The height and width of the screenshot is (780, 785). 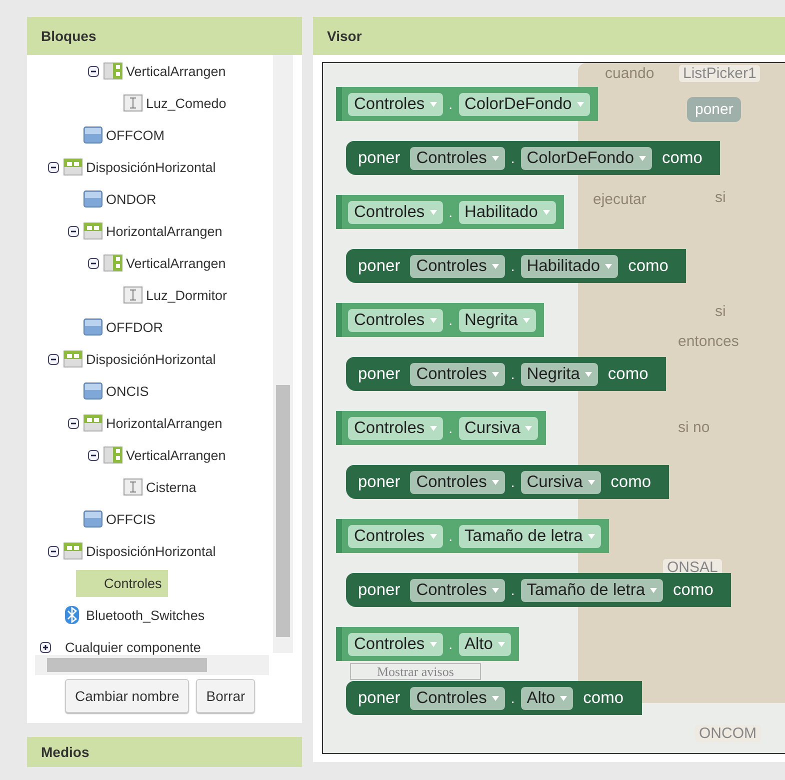 What do you see at coordinates (719, 73) in the screenshot?
I see `faded-block-text: ListPicker1` at bounding box center [719, 73].